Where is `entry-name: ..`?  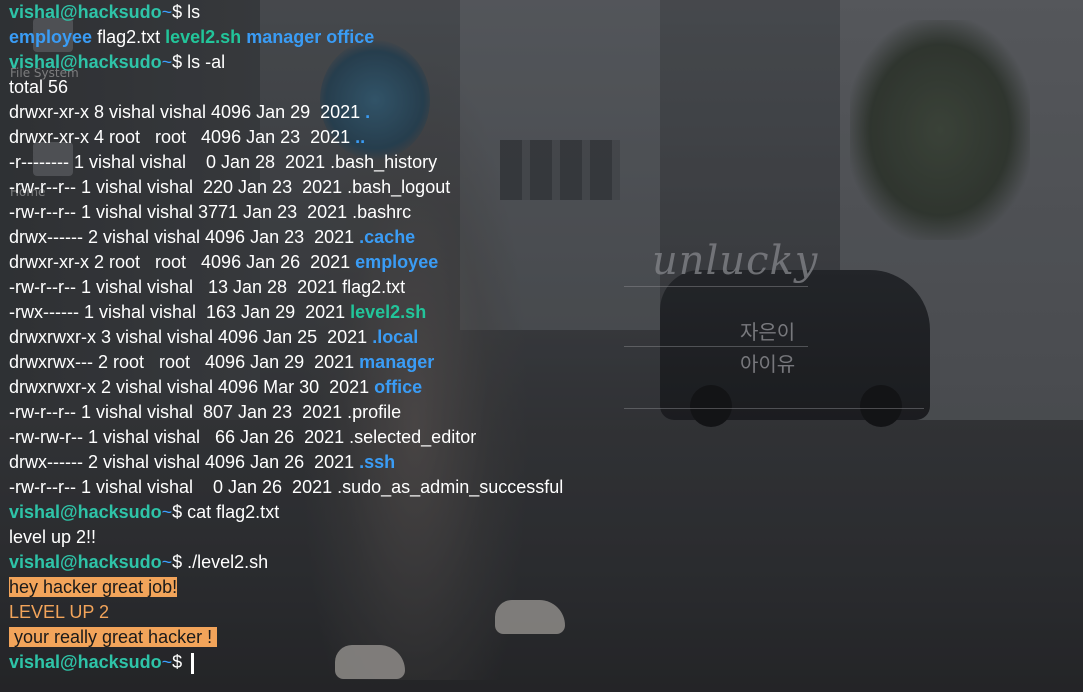 entry-name: .. is located at coordinates (360, 137).